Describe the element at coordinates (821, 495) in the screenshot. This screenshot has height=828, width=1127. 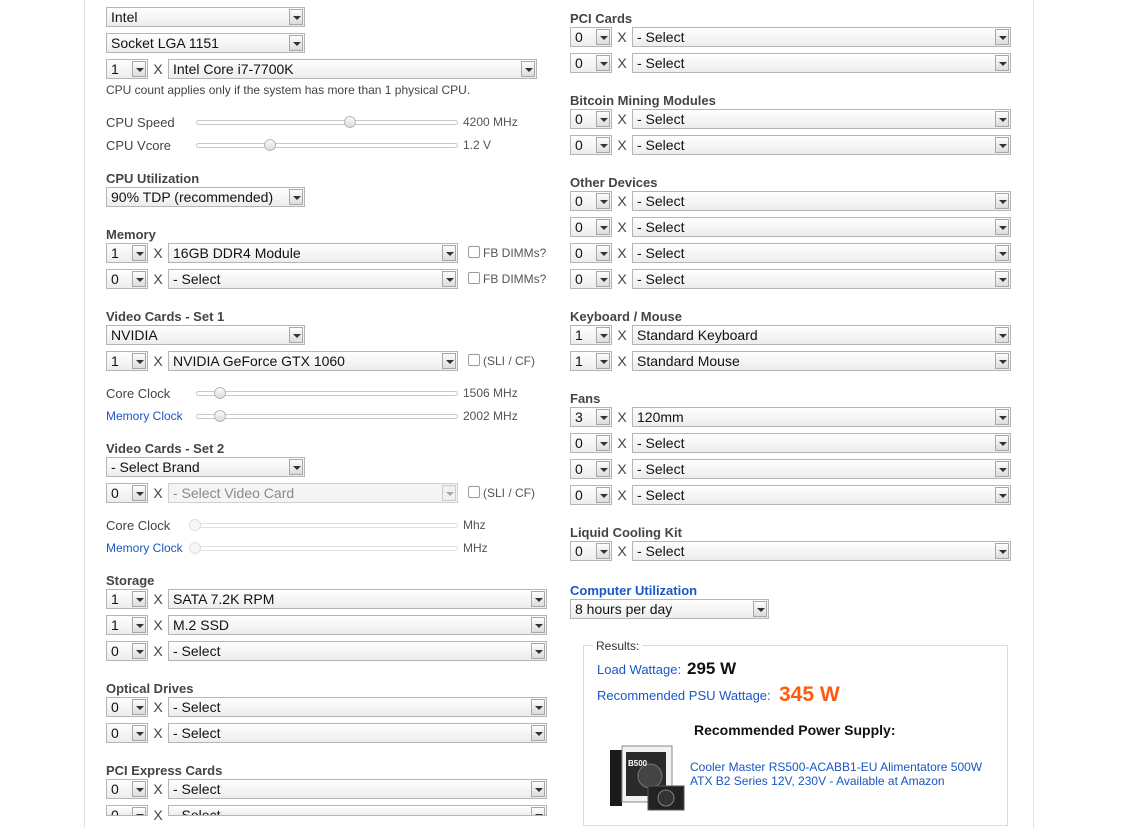
I see `fans-4-size-select: - Select` at that location.